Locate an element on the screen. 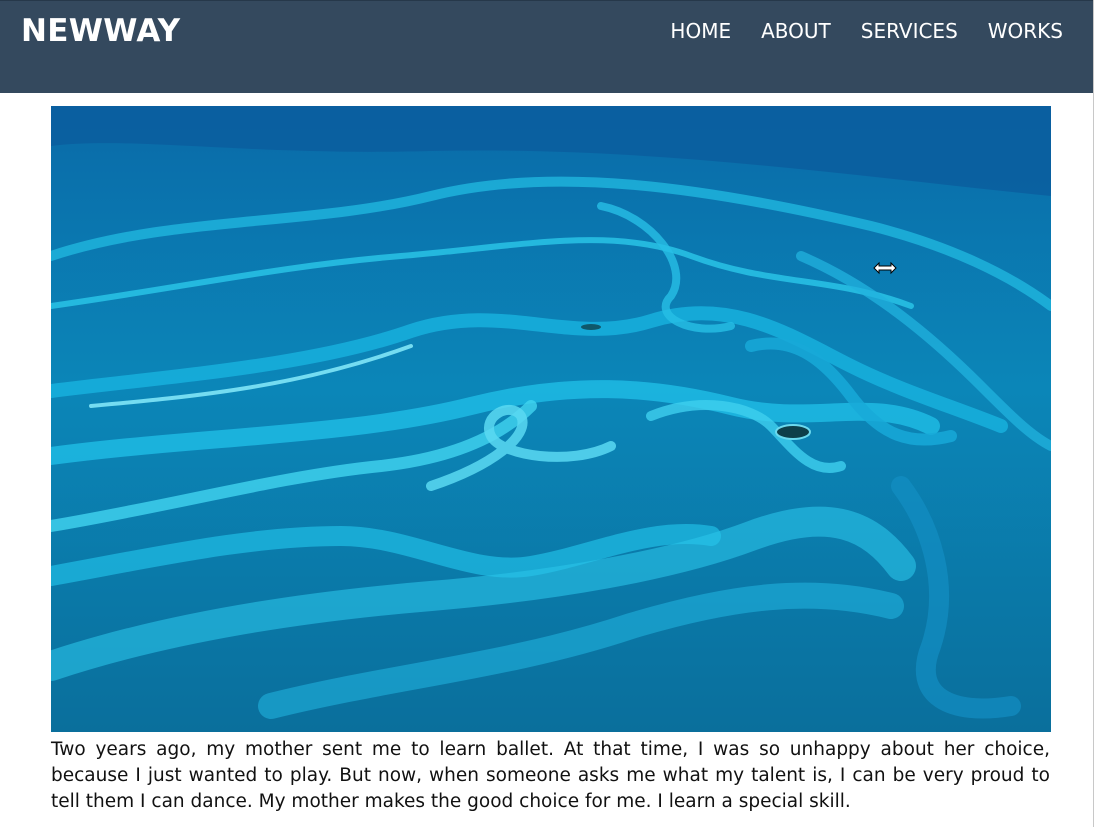 The height and width of the screenshot is (827, 1094). nav-link-home: HOME is located at coordinates (700, 31).